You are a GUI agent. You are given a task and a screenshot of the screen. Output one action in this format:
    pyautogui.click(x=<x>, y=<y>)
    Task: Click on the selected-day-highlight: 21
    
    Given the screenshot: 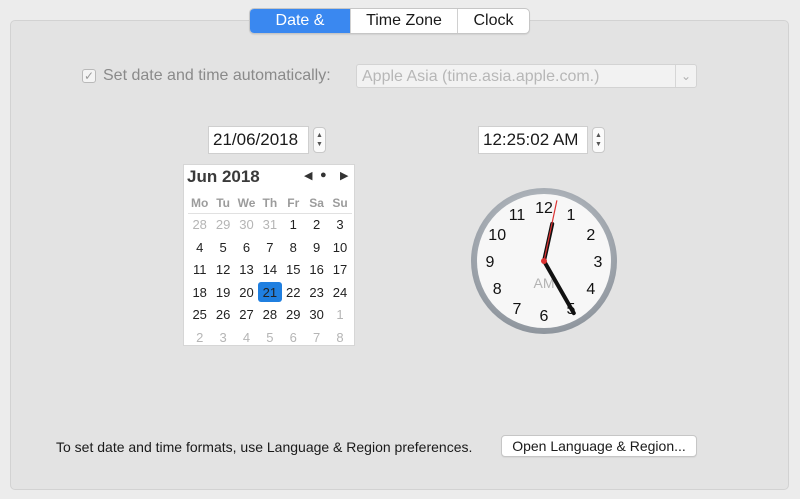 What is the action you would take?
    pyautogui.click(x=270, y=291)
    